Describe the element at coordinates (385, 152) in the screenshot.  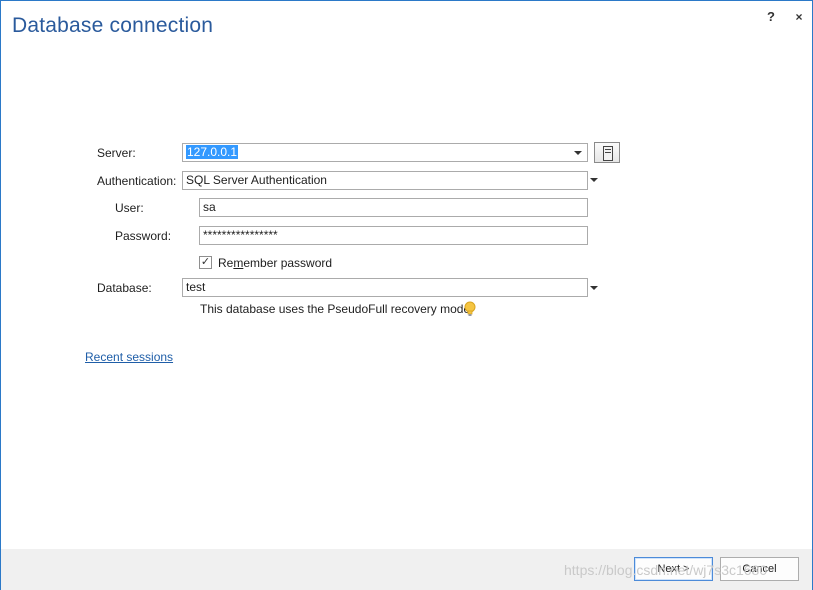
I see `server-combobox: 127.0.0.1` at that location.